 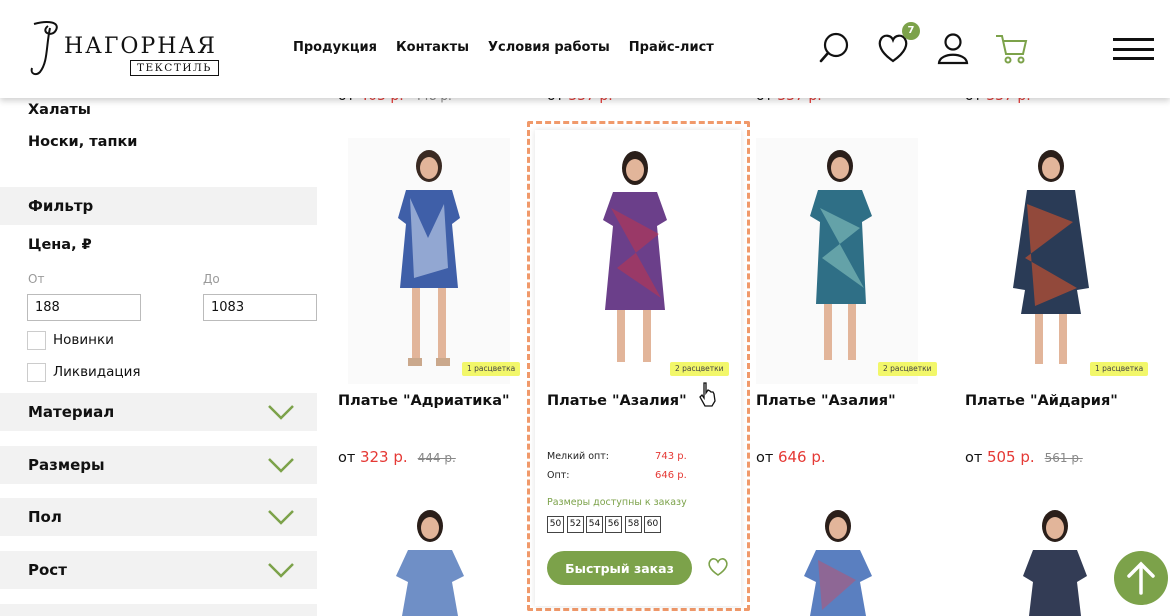 What do you see at coordinates (652, 524) in the screenshot?
I see `size-option: 60` at bounding box center [652, 524].